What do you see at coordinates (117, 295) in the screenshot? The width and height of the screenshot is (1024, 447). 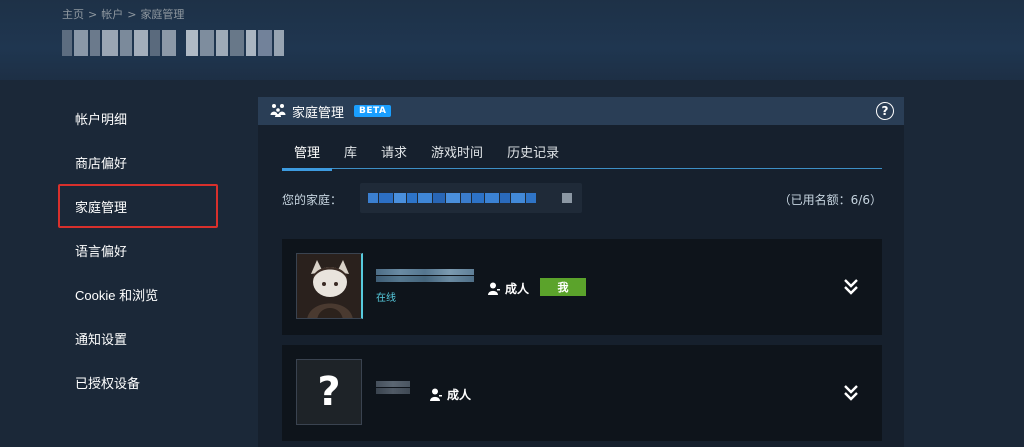 I see `sidebar-item-label: Cookie 和浏览` at bounding box center [117, 295].